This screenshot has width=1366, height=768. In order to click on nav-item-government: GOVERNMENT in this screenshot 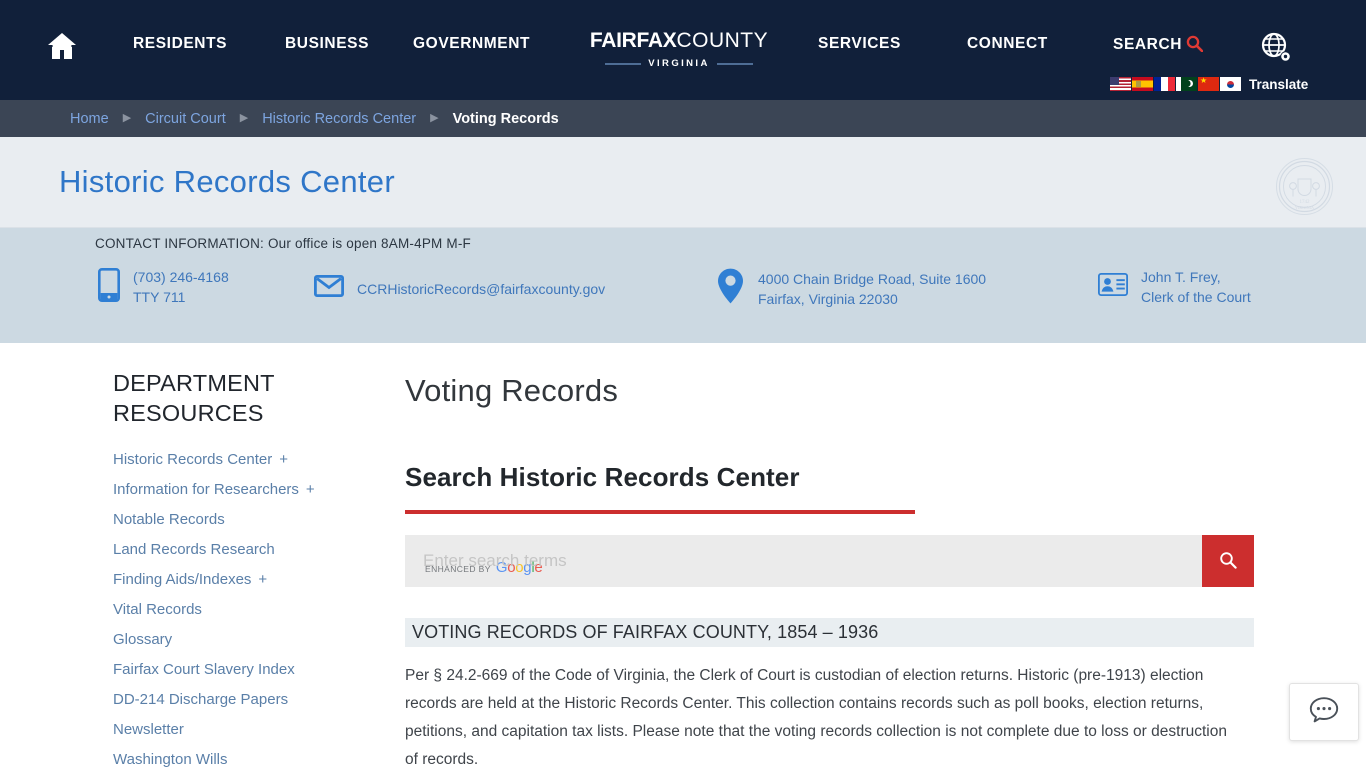, I will do `click(471, 44)`.